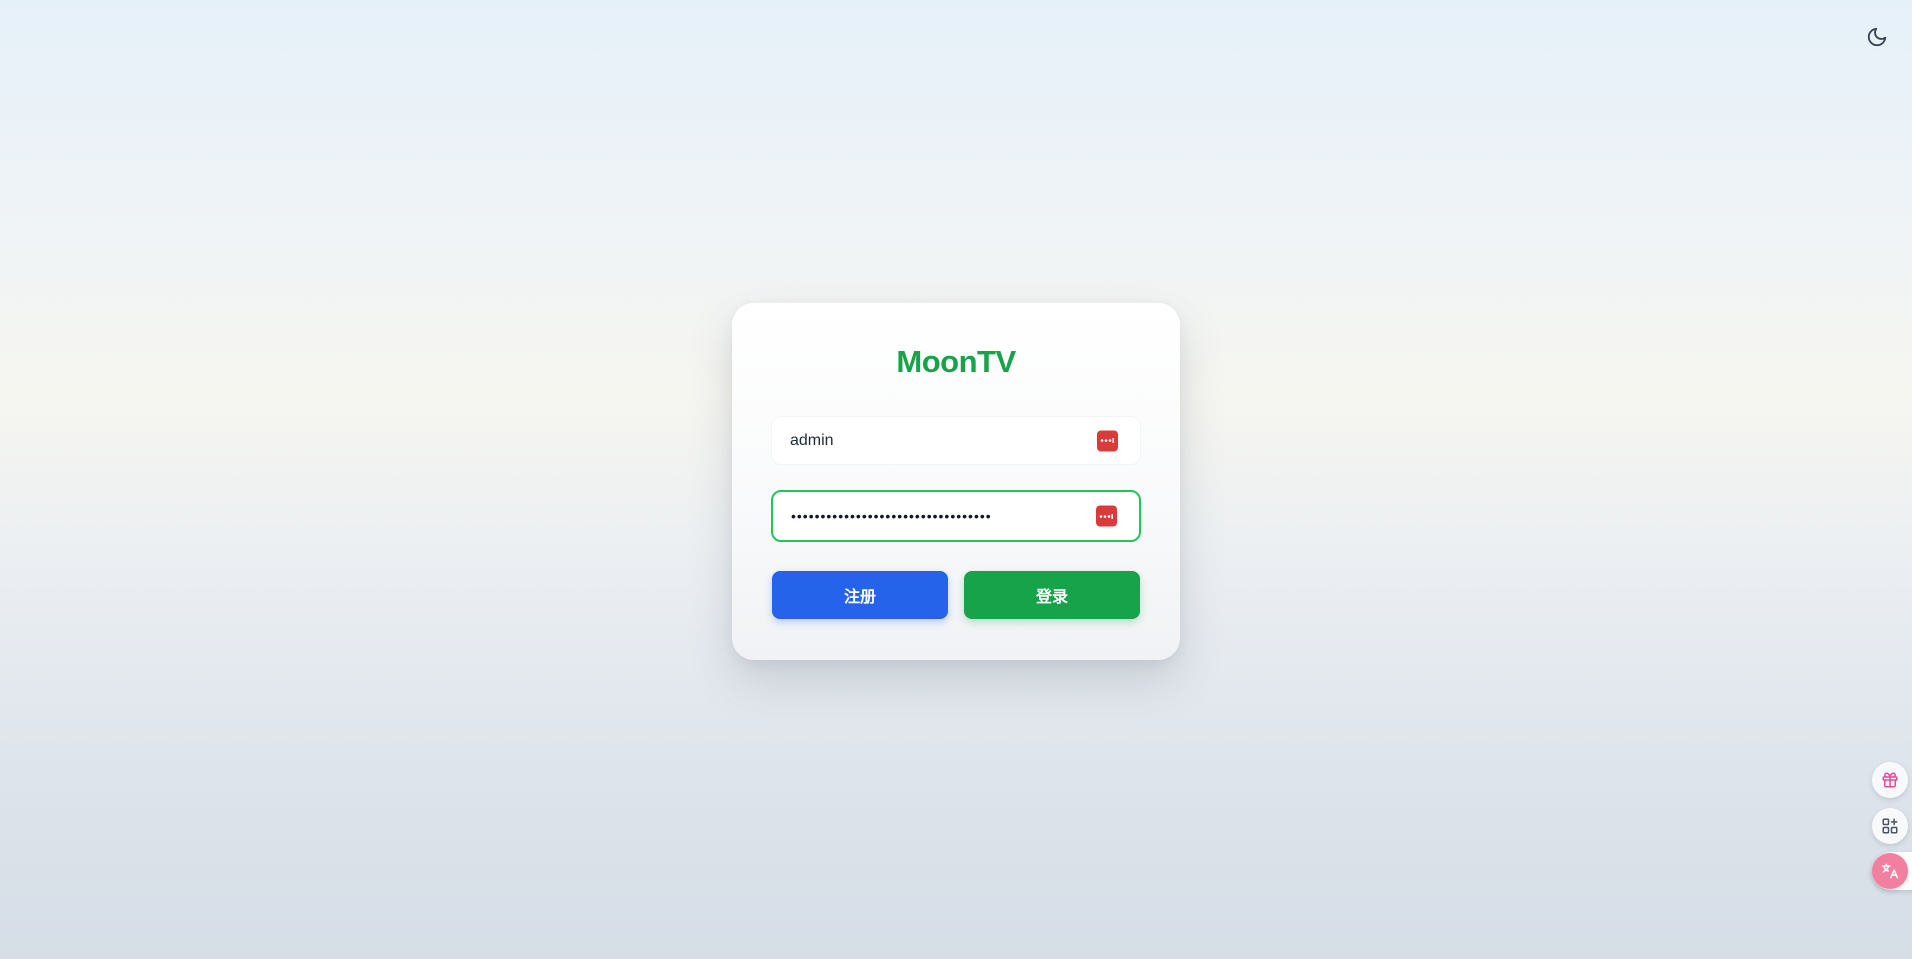 The image size is (1912, 959). I want to click on register-button: 注册, so click(860, 595).